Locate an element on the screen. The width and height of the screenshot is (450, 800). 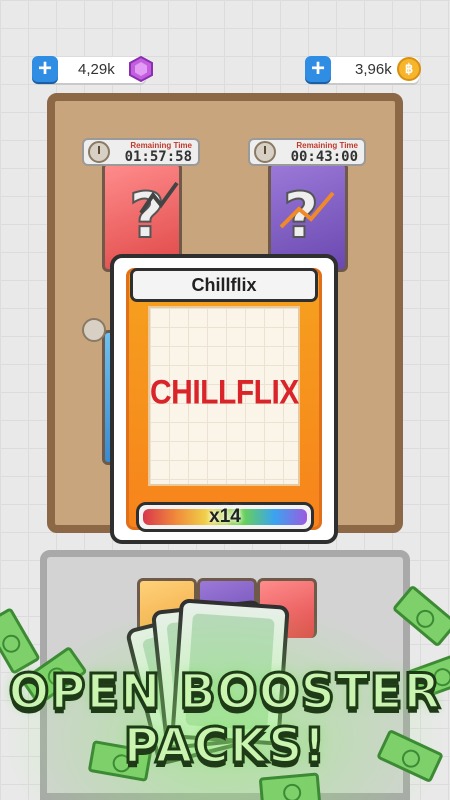
card-artwork: CHILLFLIX is located at coordinates (224, 396).